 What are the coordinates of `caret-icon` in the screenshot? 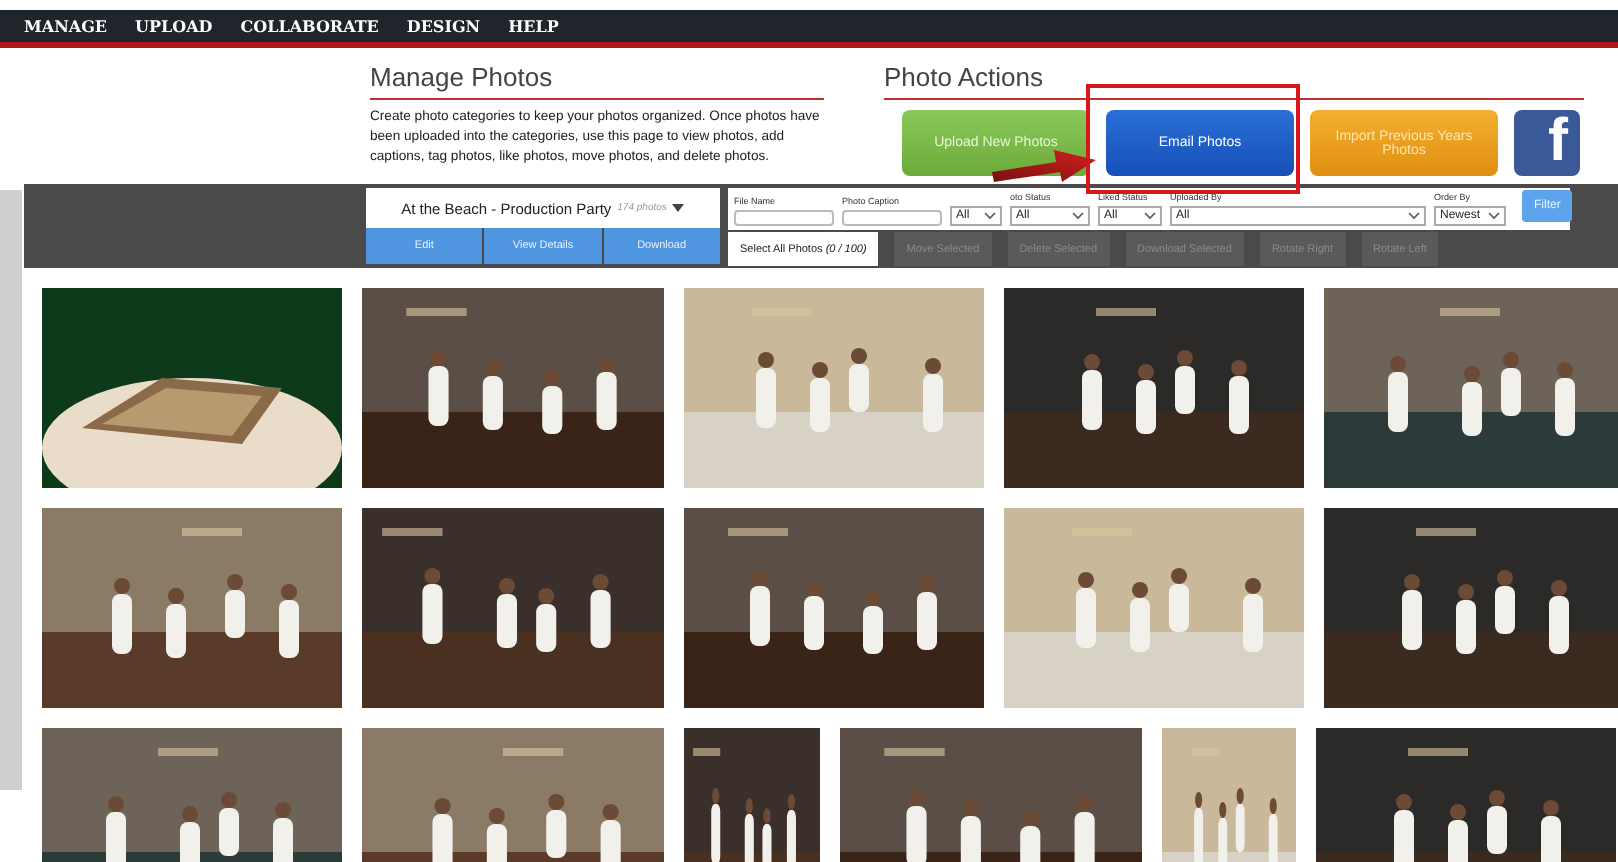 It's located at (678, 208).